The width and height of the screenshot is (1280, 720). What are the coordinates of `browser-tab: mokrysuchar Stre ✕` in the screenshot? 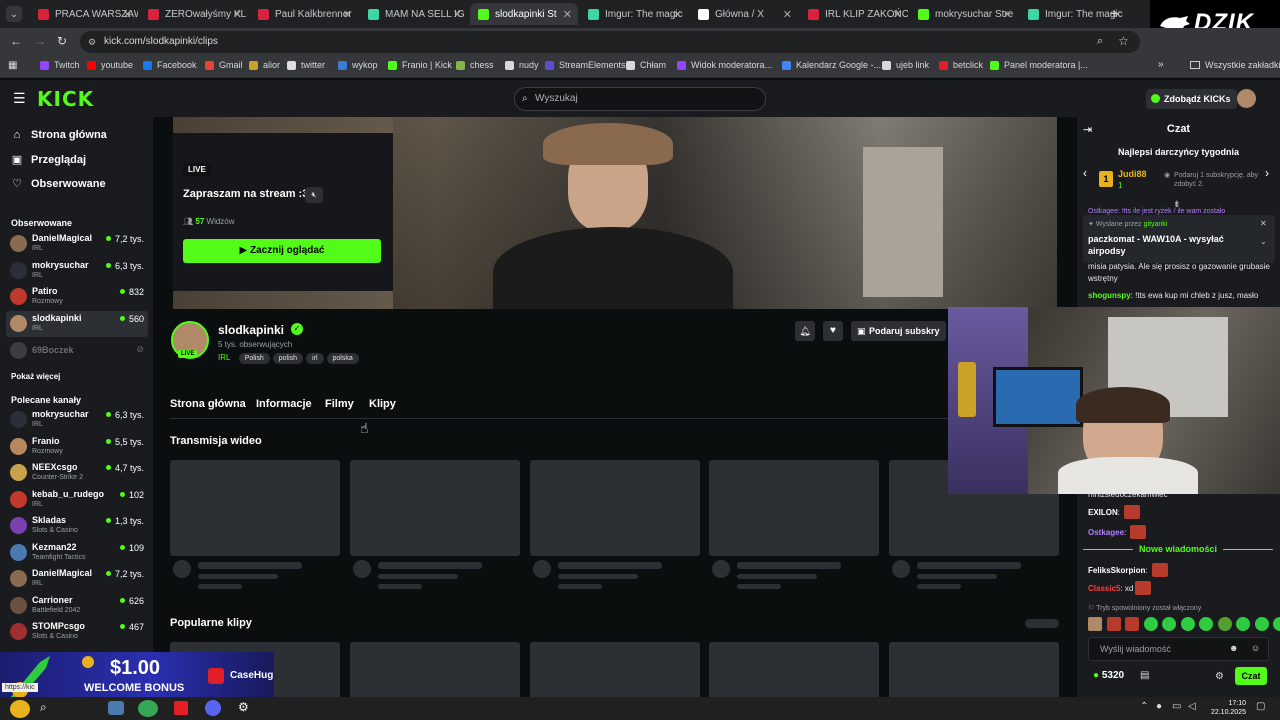 It's located at (964, 14).